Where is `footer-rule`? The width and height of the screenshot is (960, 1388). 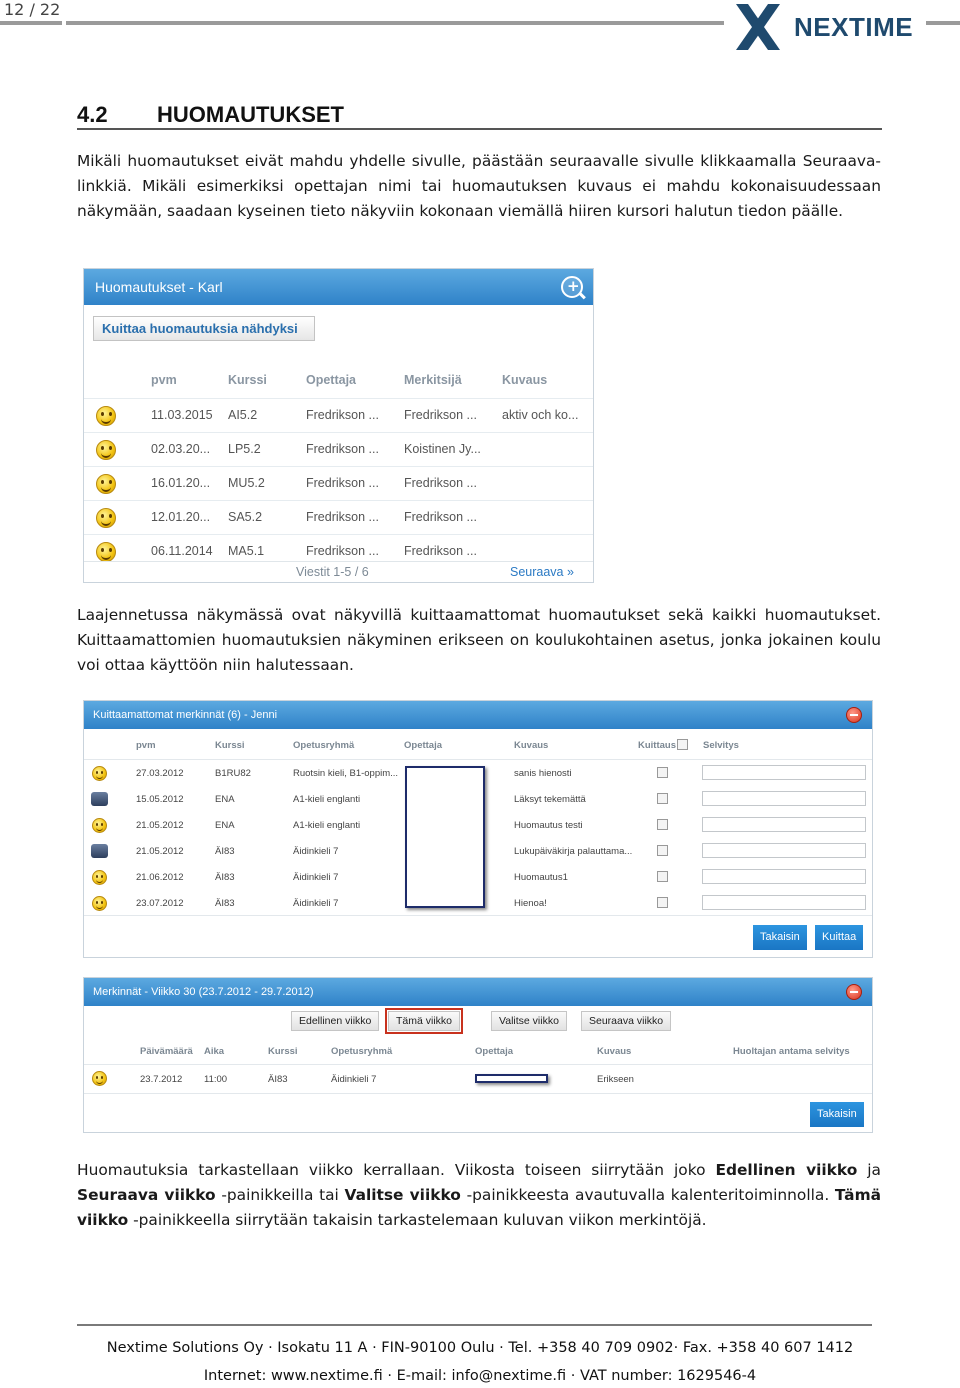 footer-rule is located at coordinates (474, 1325).